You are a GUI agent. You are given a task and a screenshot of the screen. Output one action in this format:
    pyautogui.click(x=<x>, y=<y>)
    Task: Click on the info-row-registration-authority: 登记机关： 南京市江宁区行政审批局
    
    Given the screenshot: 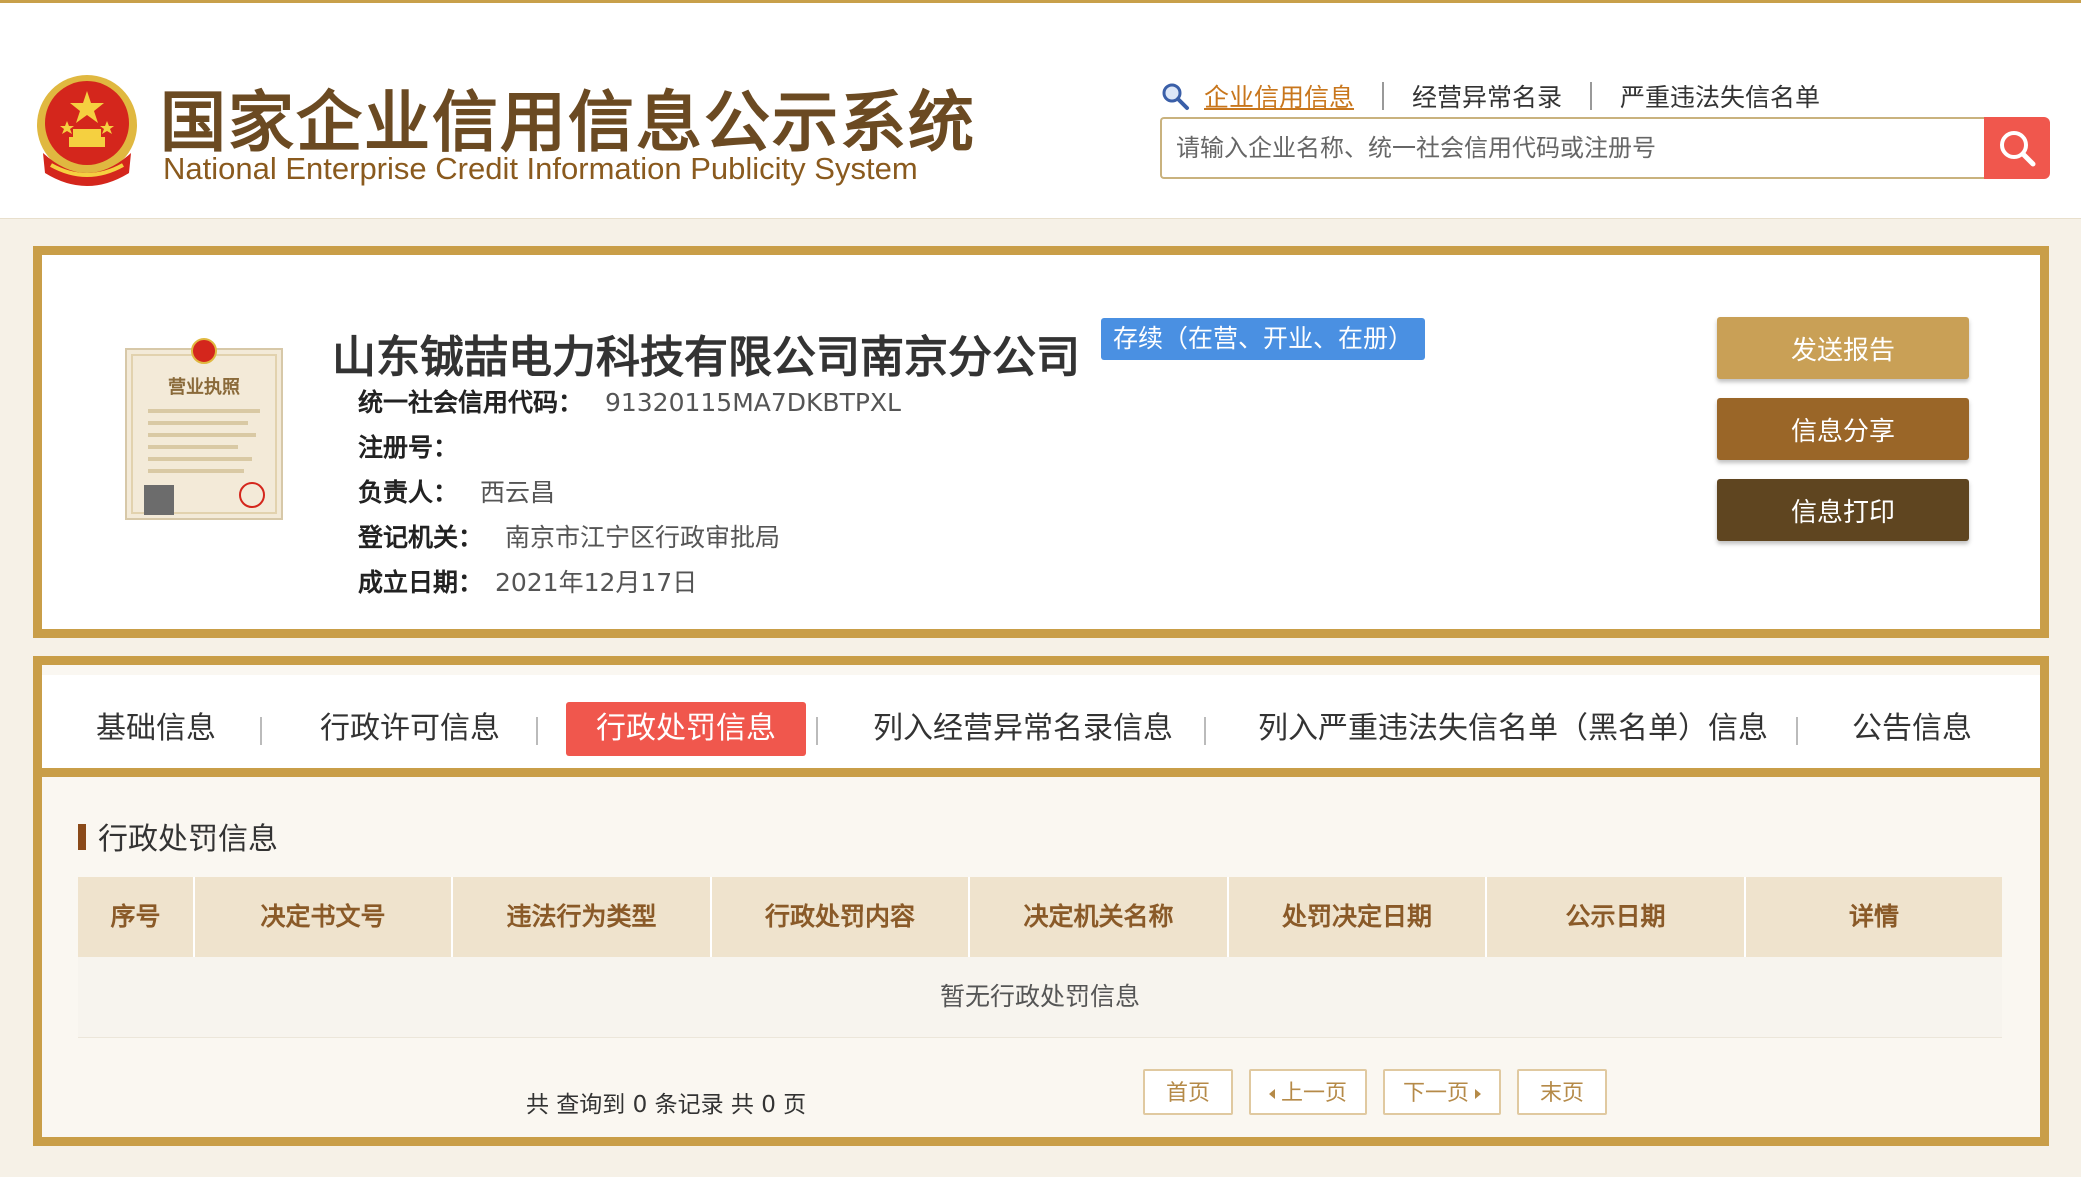 What is the action you would take?
    pyautogui.click(x=569, y=536)
    